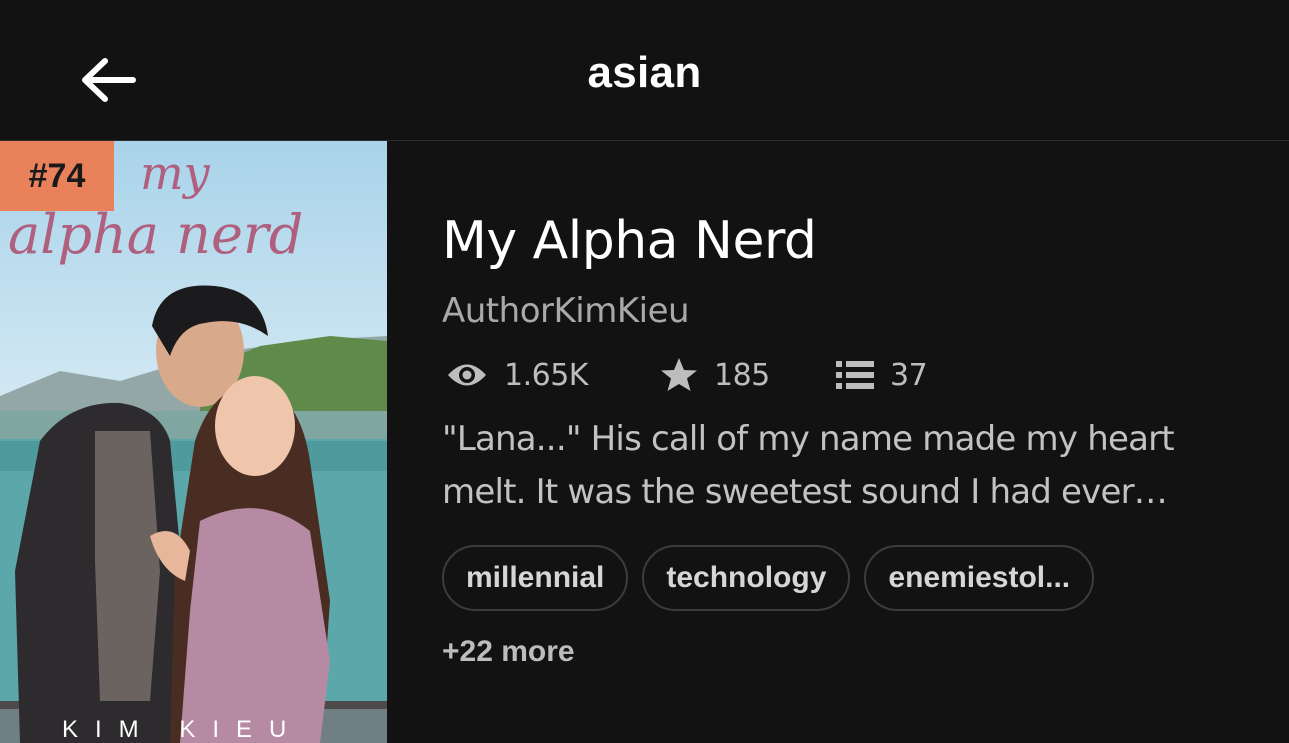 The height and width of the screenshot is (743, 1289). Describe the element at coordinates (467, 375) in the screenshot. I see `eye-icon` at that location.